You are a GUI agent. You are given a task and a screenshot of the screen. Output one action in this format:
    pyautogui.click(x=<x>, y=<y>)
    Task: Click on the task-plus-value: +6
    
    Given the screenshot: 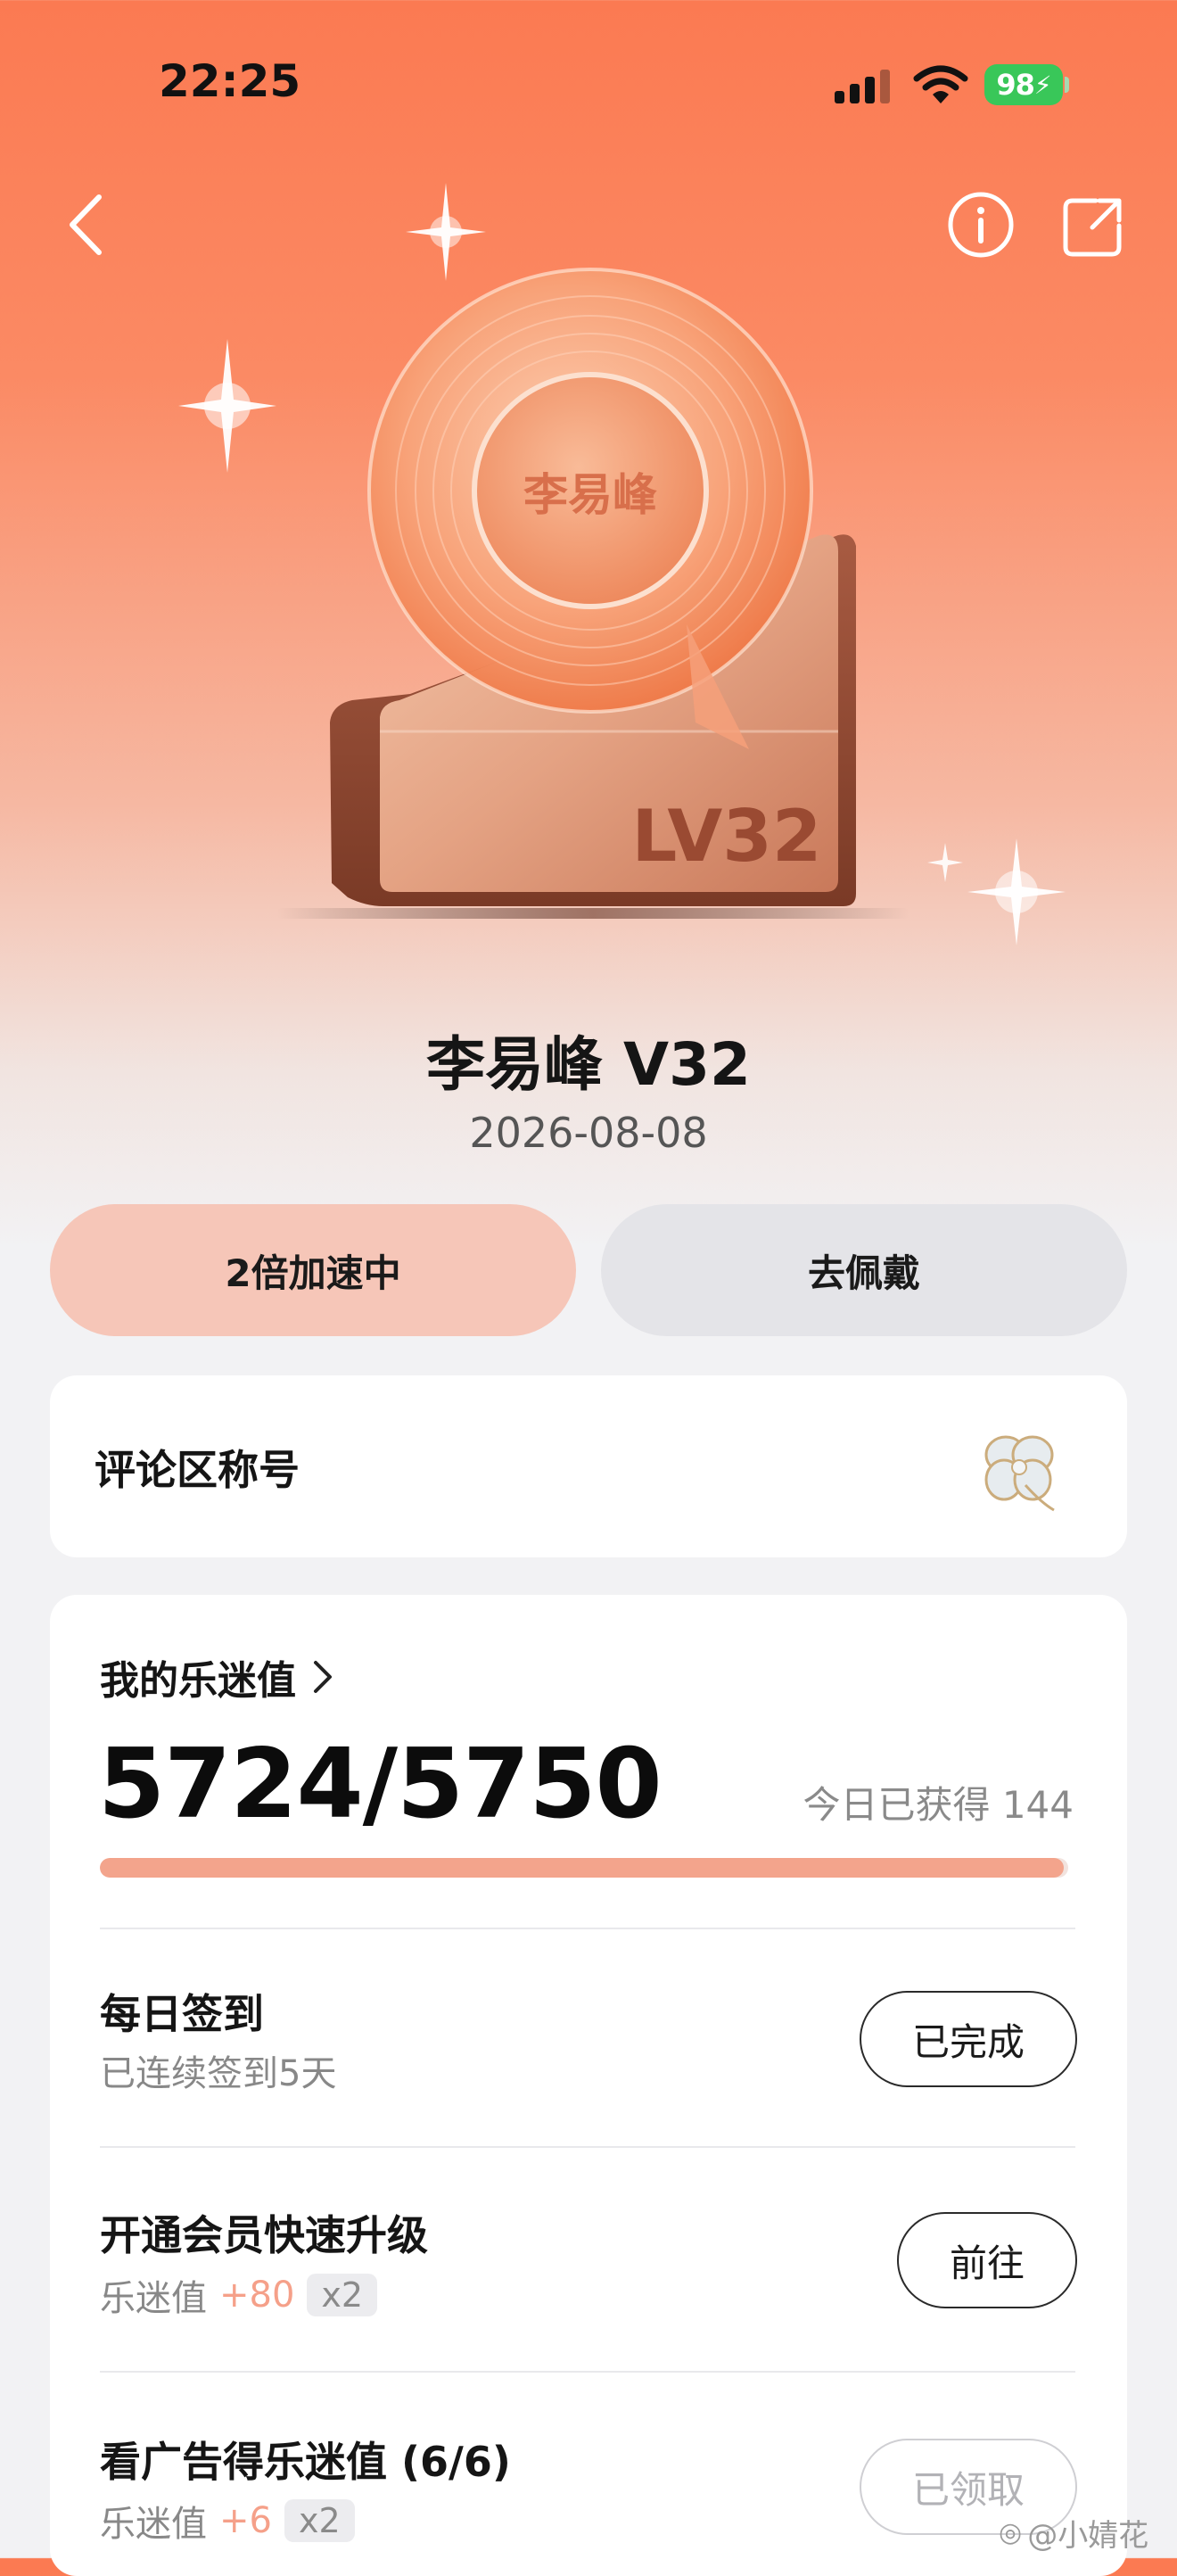 What is the action you would take?
    pyautogui.click(x=245, y=2520)
    